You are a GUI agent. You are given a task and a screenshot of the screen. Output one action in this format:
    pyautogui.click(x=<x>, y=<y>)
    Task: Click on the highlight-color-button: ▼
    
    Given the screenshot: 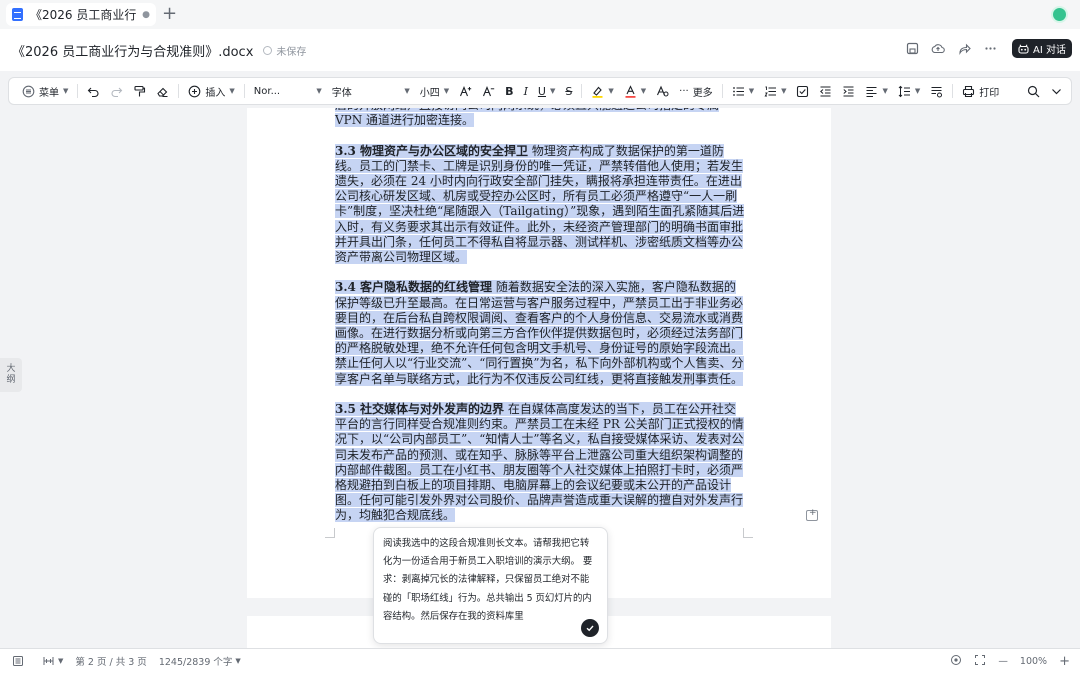 What is the action you would take?
    pyautogui.click(x=602, y=91)
    